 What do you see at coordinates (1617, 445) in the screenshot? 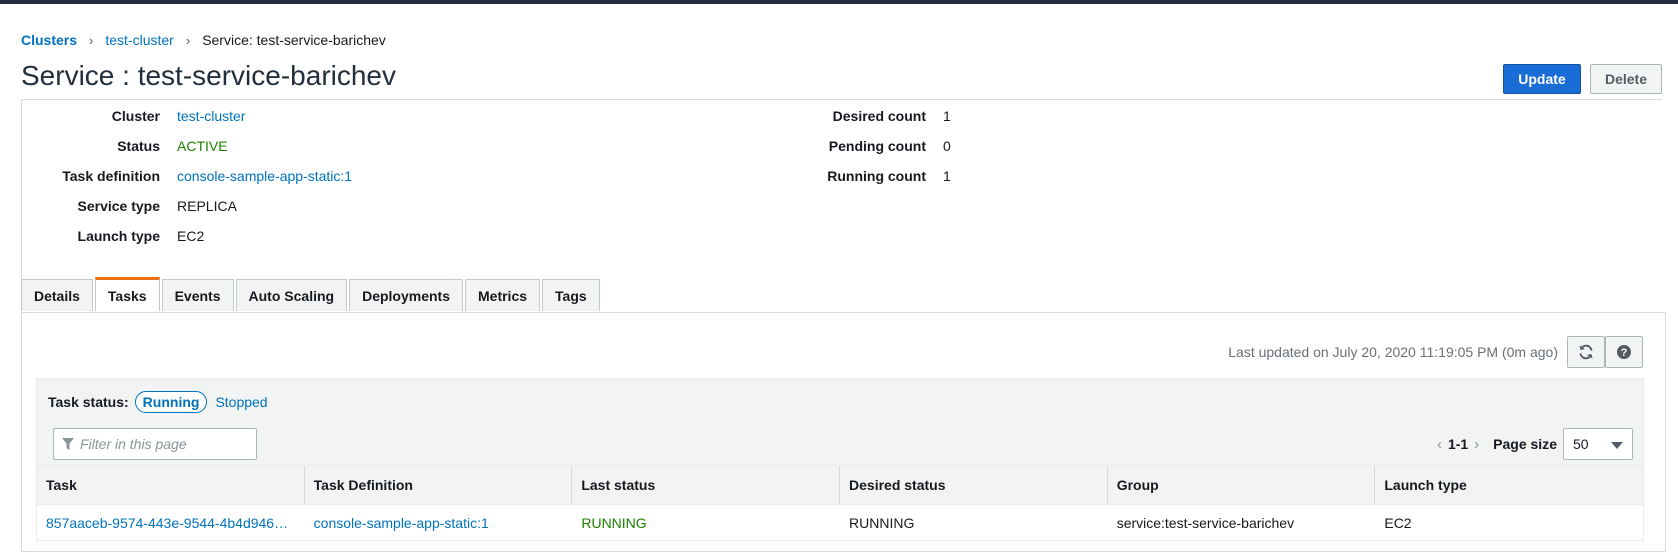
I see `caret-down-icon` at bounding box center [1617, 445].